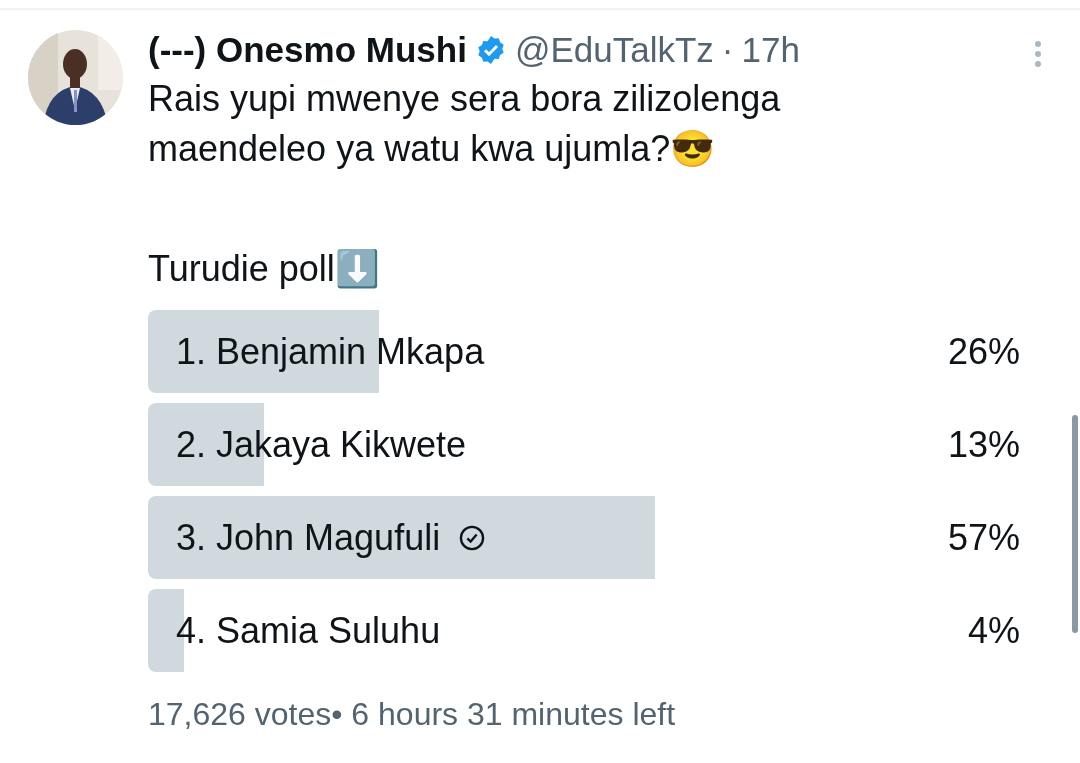 The image size is (1080, 763). I want to click on poll-percentage: 4%, so click(994, 630).